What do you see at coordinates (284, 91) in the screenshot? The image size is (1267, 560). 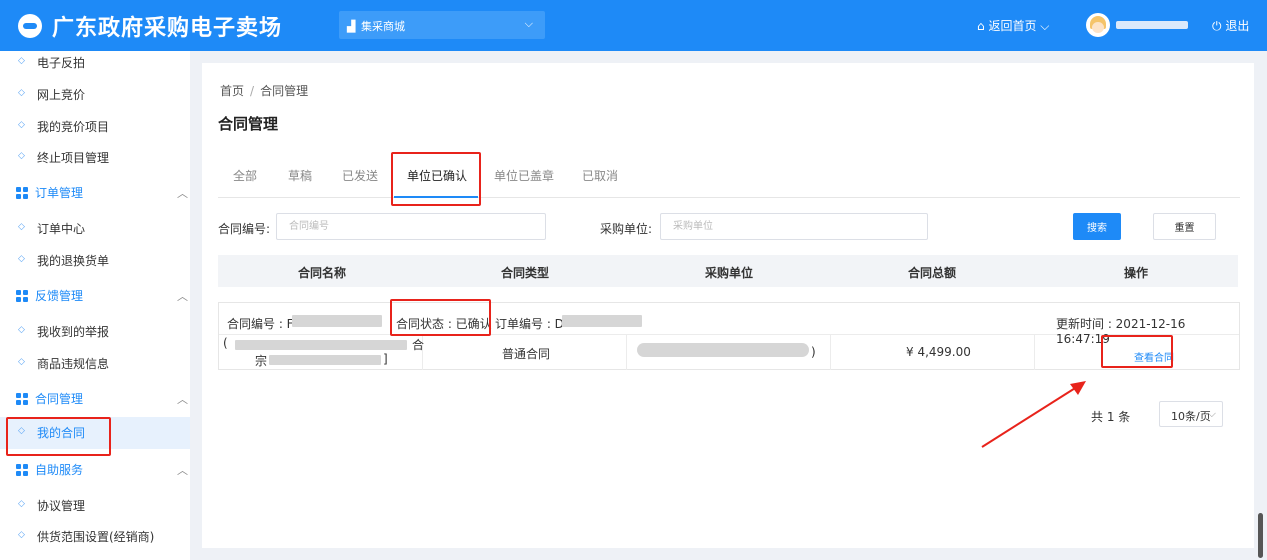 I see `breadcrumb-current: 合同管理` at bounding box center [284, 91].